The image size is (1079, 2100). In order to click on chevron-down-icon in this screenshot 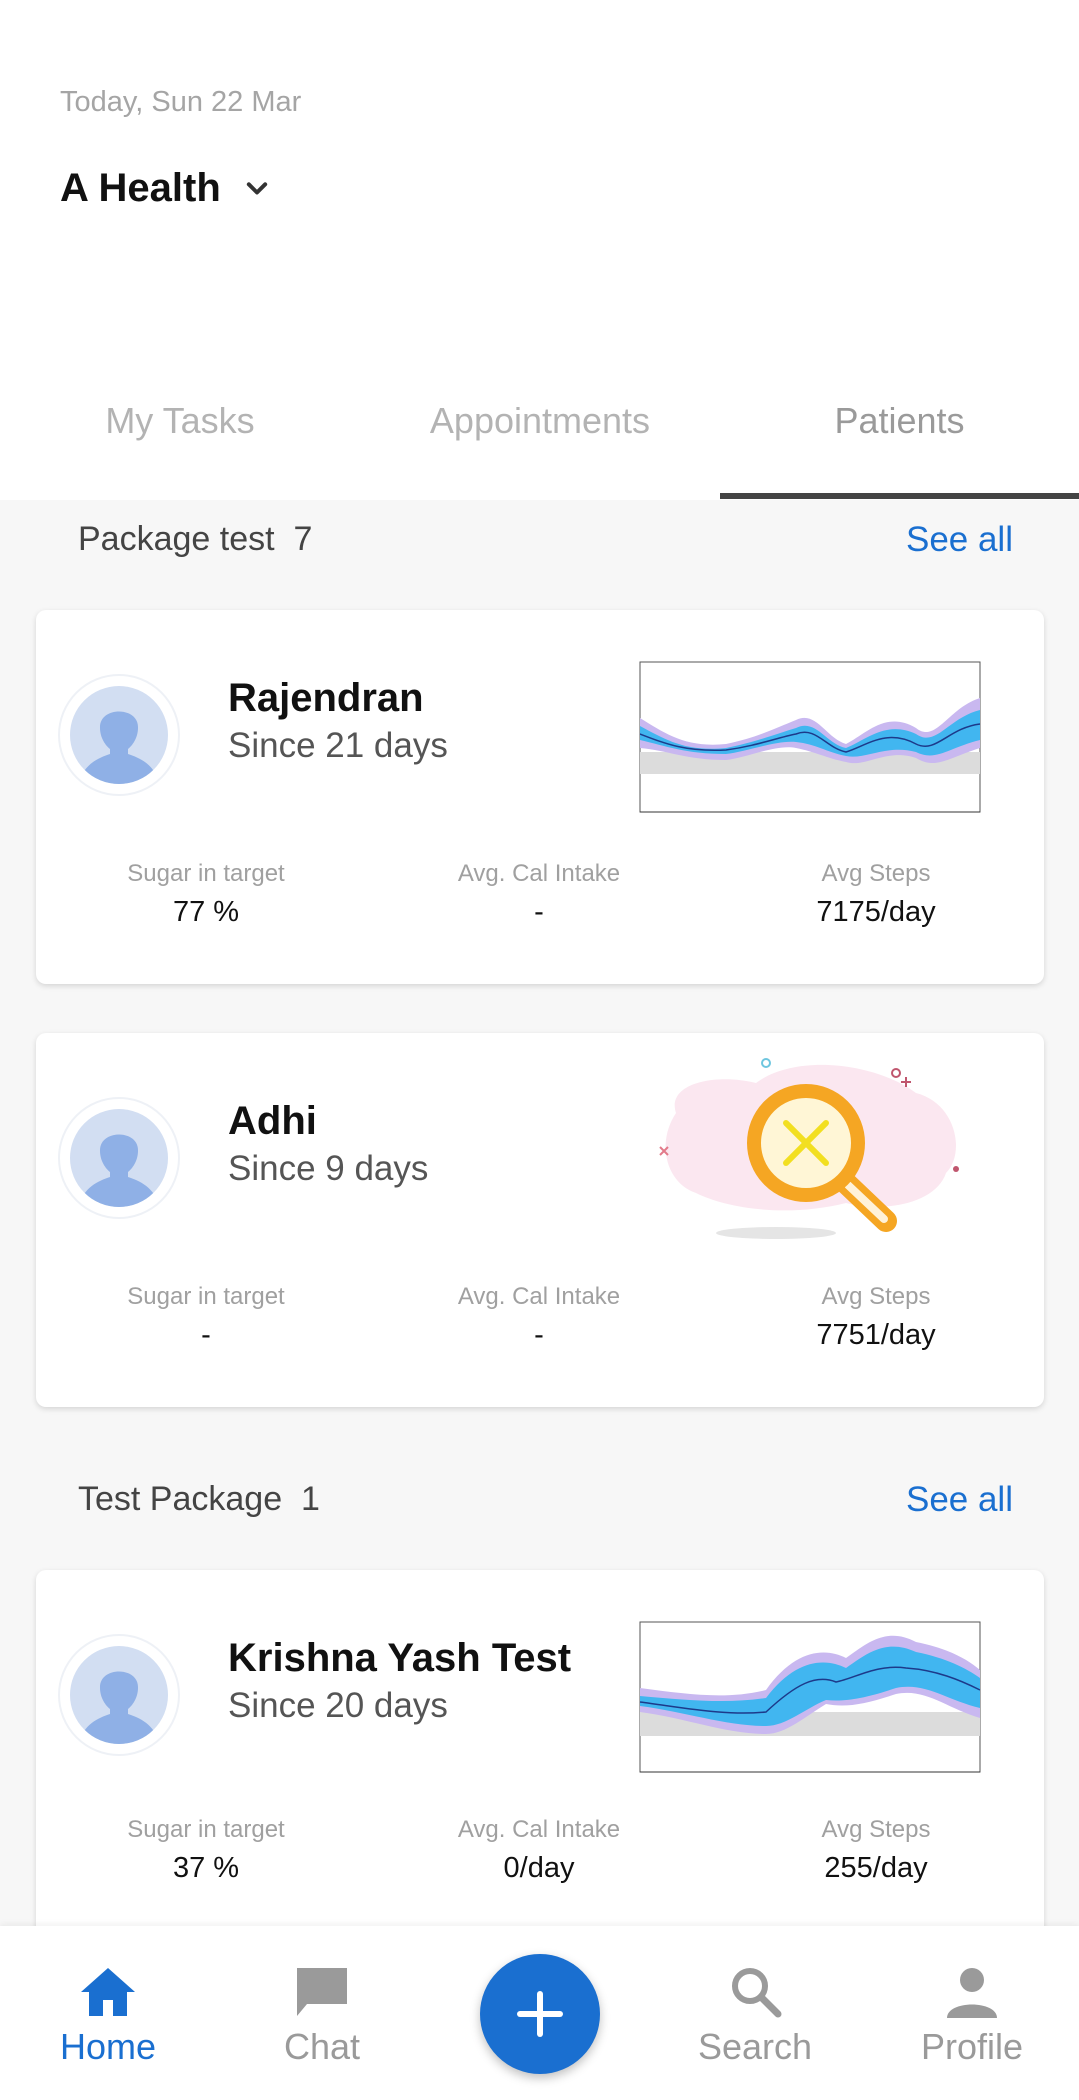, I will do `click(256, 187)`.